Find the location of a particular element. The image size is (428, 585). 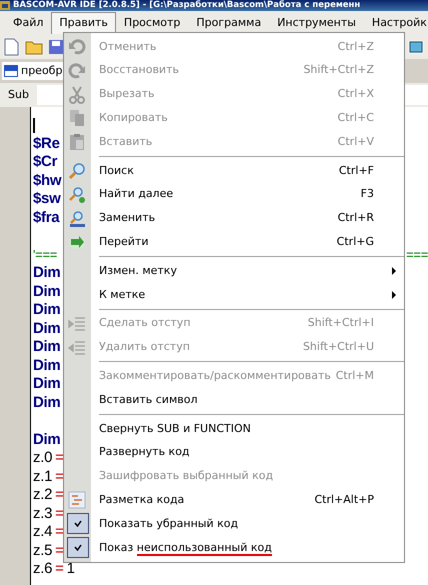

variable-text: z.5 is located at coordinates (42, 551).